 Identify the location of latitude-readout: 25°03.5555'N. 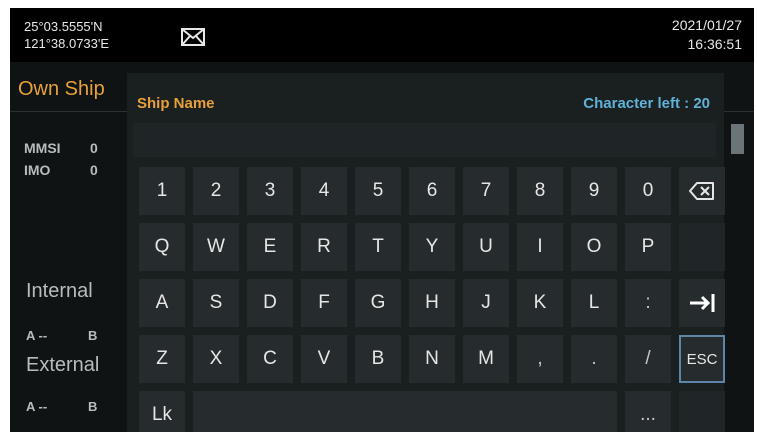
(63, 26).